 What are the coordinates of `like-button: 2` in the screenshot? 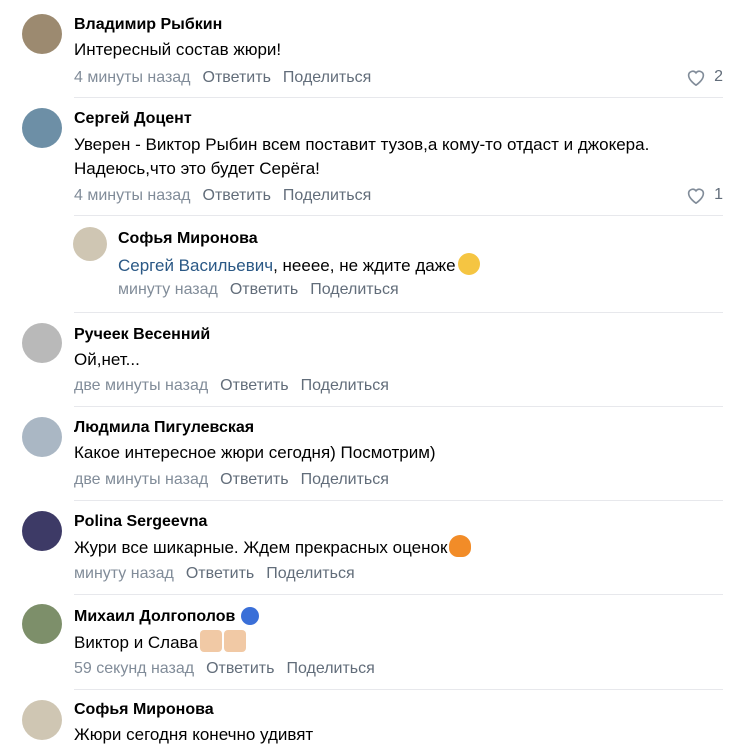 It's located at (704, 77).